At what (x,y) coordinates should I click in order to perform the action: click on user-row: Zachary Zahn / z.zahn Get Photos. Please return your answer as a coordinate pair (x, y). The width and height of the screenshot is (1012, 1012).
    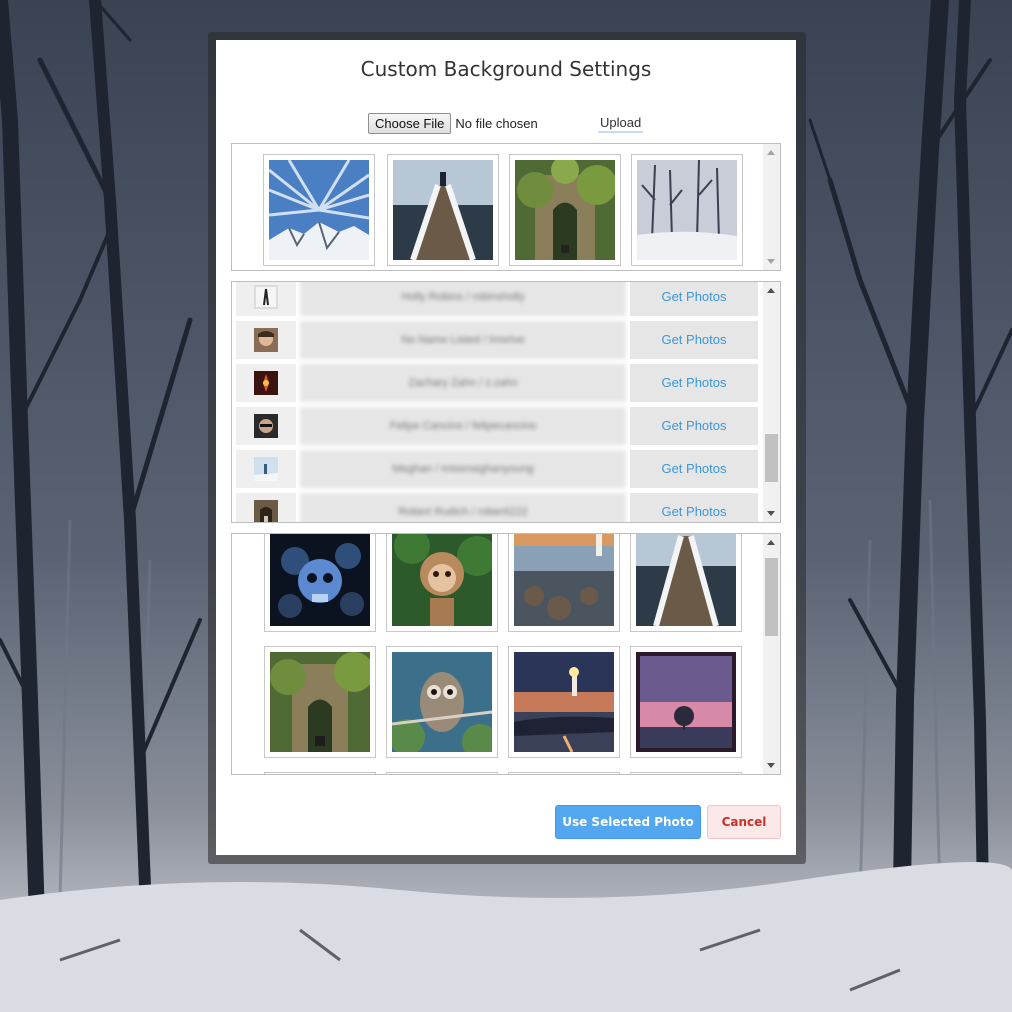
    Looking at the image, I should click on (497, 383).